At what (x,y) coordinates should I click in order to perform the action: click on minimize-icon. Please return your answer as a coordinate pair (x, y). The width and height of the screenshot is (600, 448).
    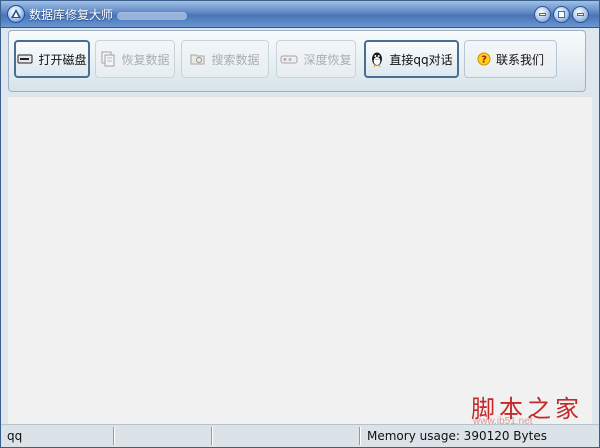
    Looking at the image, I should click on (542, 14).